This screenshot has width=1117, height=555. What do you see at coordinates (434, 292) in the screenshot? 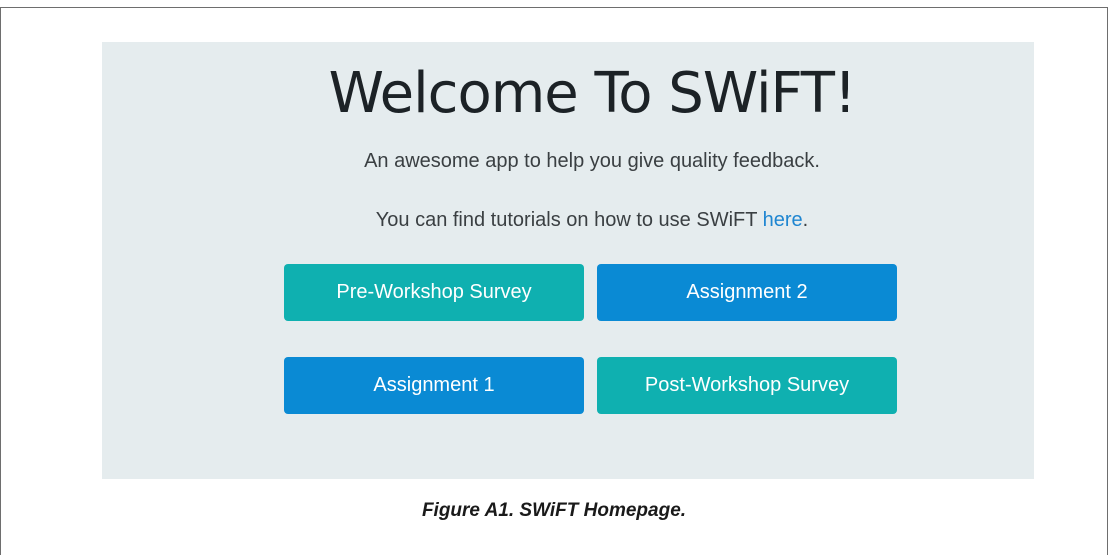
I see `pre-workshop-survey-button: Pre-Workshop Survey` at bounding box center [434, 292].